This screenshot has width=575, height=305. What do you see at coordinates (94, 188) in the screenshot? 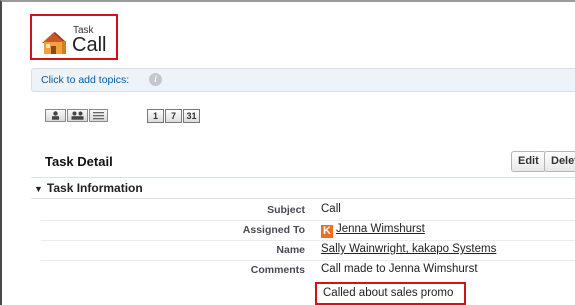
I see `task-information-title: Task Information` at bounding box center [94, 188].